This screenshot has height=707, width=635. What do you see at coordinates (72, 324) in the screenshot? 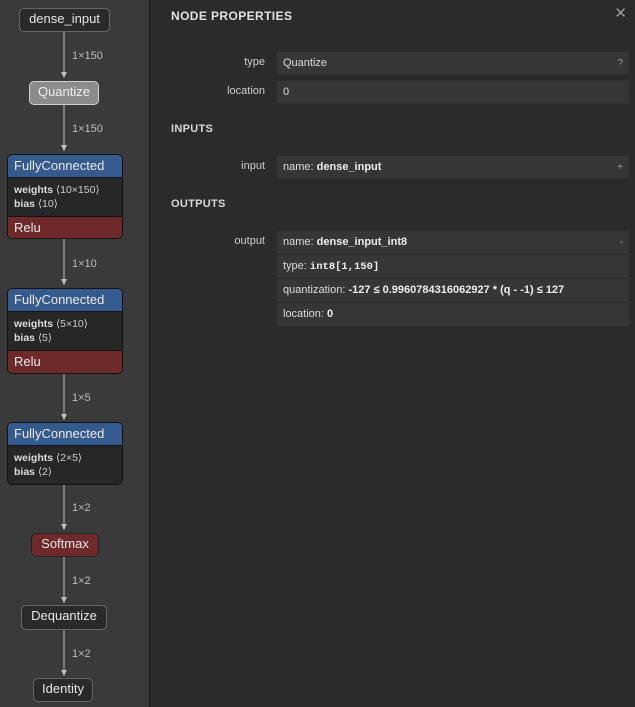
I see `weights-shape: ⟨5×10⟩` at bounding box center [72, 324].